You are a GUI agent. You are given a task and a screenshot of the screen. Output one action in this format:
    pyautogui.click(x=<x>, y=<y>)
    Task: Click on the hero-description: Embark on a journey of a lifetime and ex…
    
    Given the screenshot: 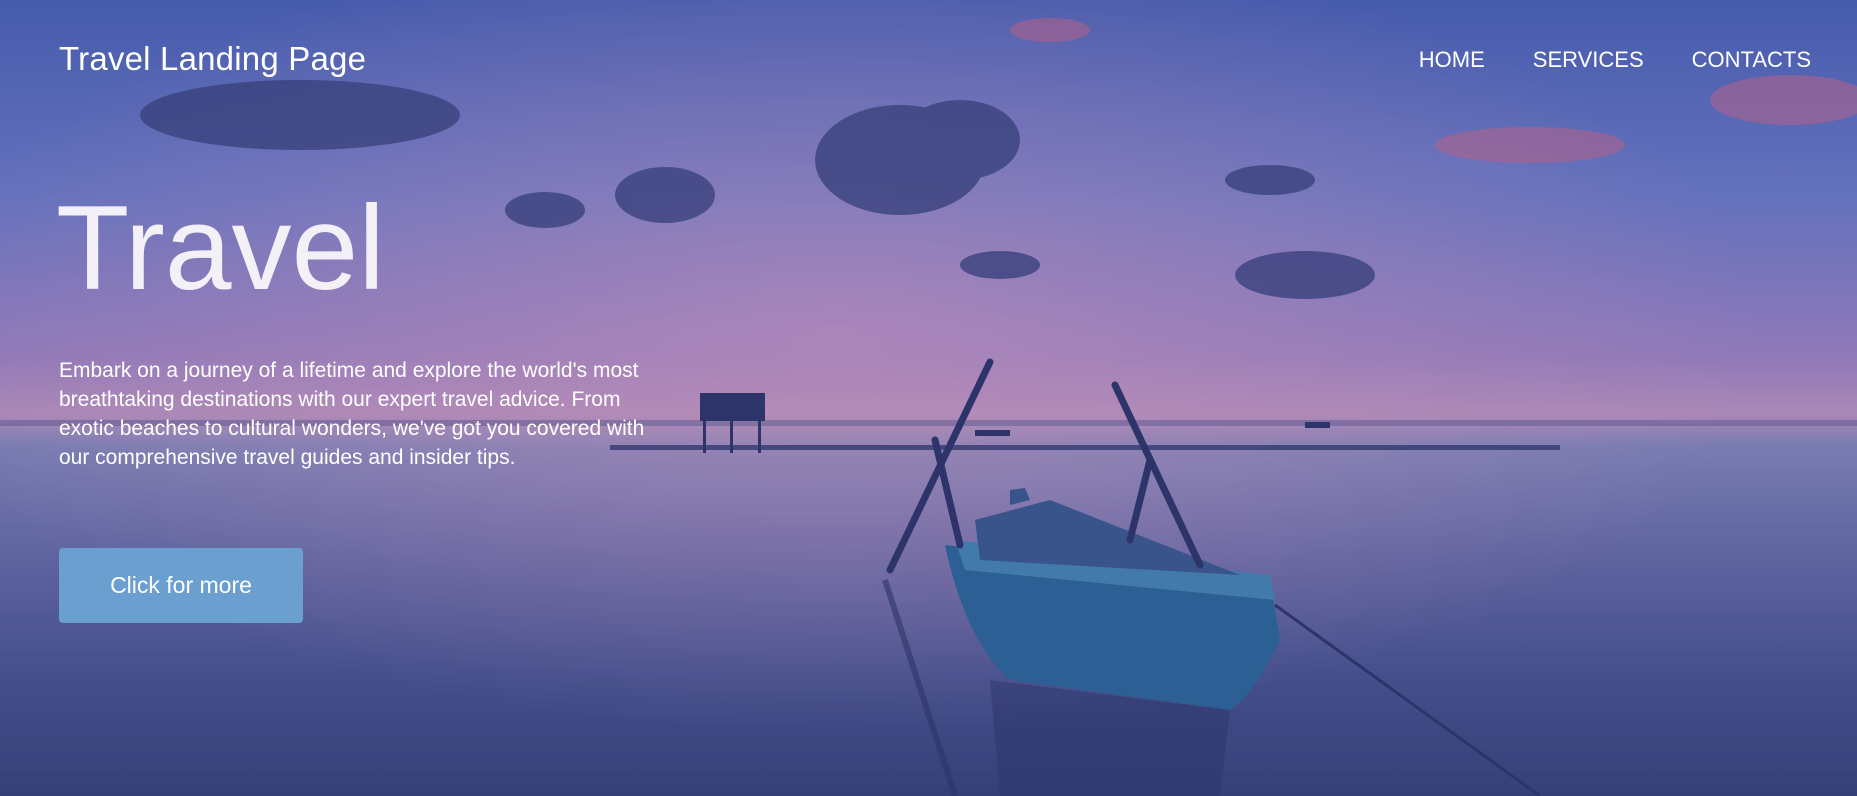 What is the action you would take?
    pyautogui.click(x=352, y=414)
    